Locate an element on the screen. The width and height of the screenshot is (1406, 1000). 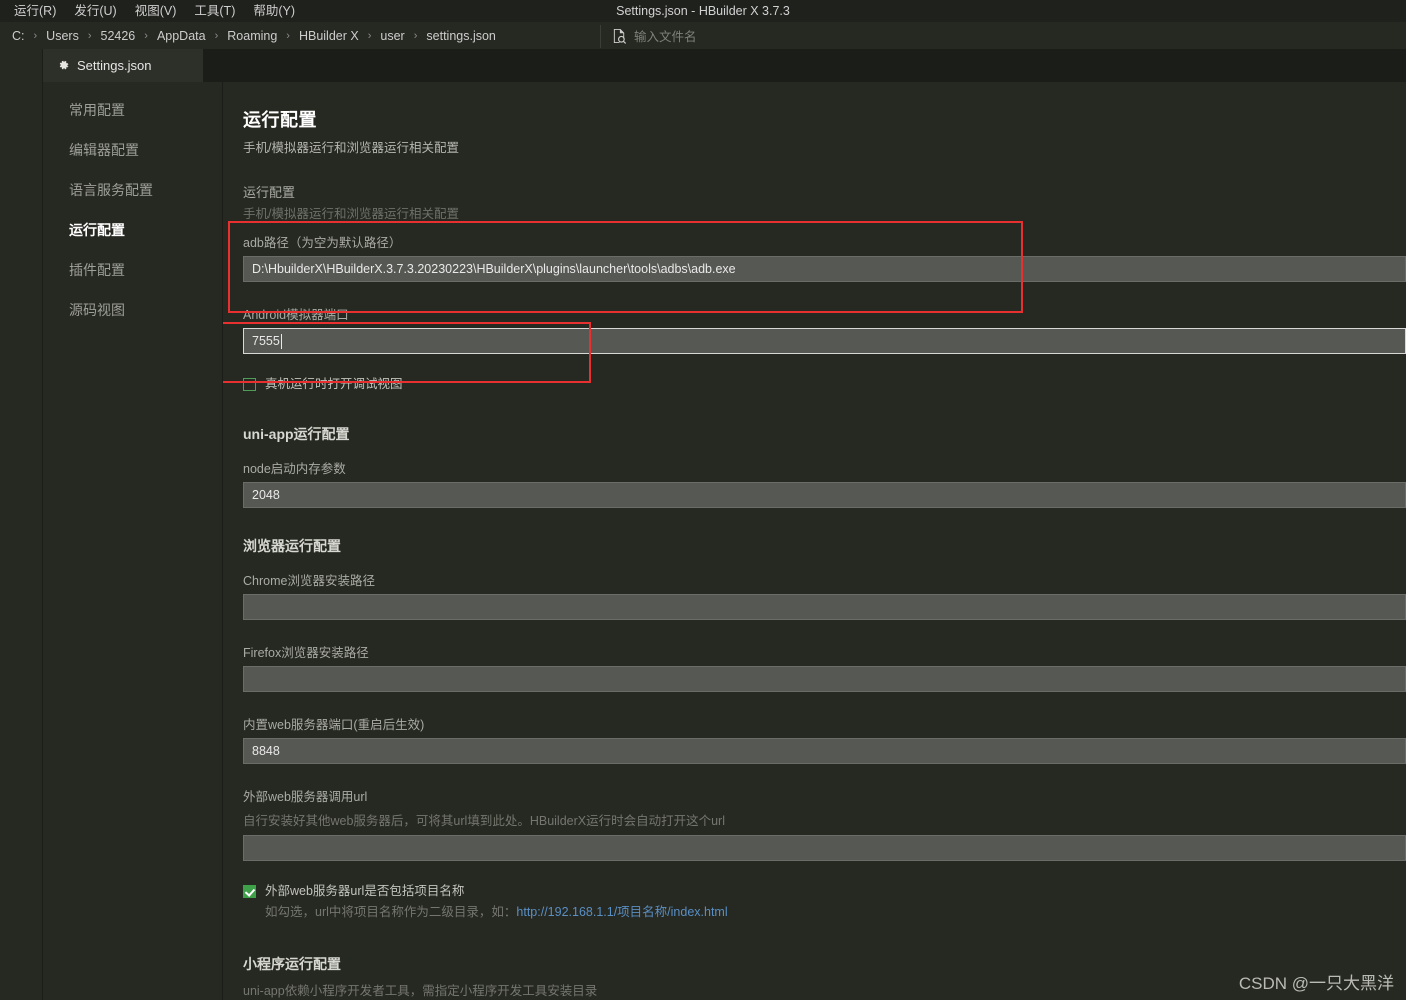
node-memory-label: node启动内存参数 is located at coordinates (294, 469).